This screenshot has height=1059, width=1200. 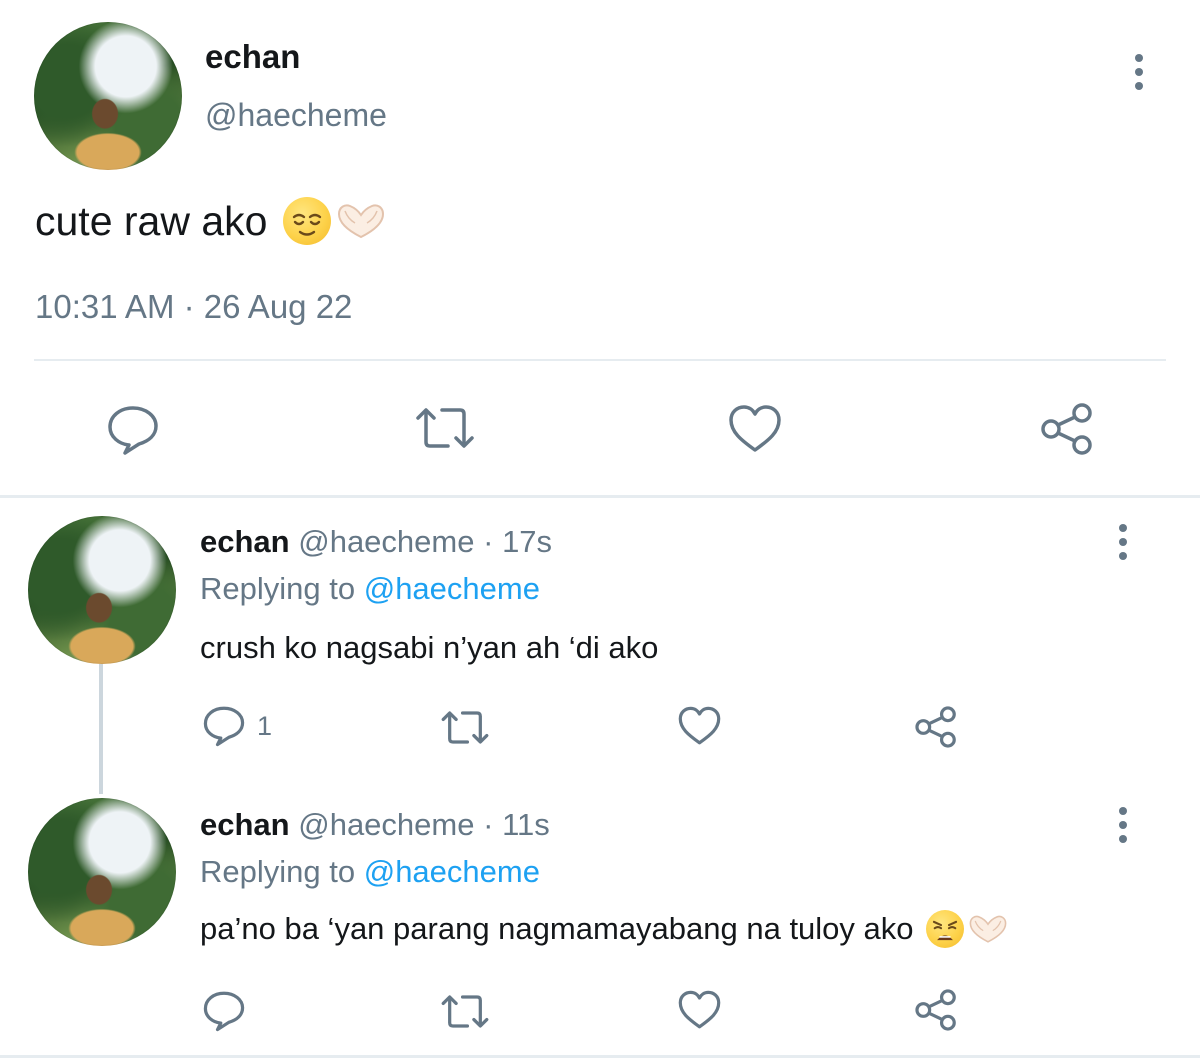 I want to click on tweet-text-row: cute raw ako, so click(x=211, y=221).